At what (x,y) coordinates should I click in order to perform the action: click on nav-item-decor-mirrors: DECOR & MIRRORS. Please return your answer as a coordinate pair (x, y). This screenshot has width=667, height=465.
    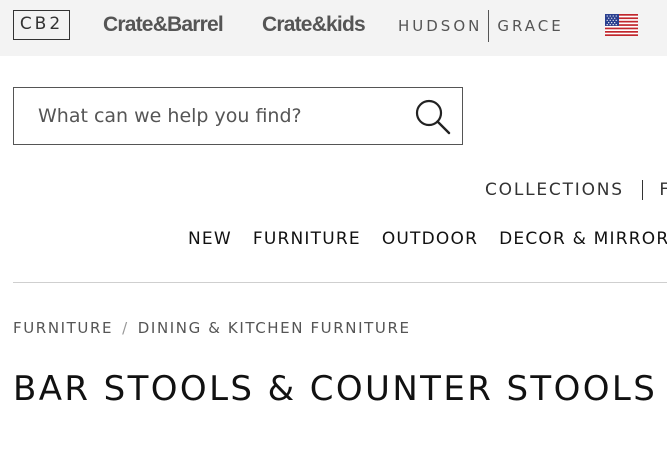
    Looking at the image, I should click on (583, 239).